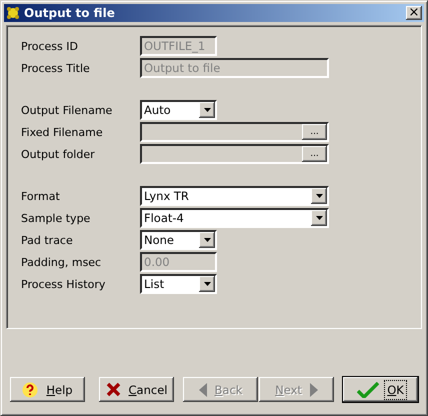 This screenshot has height=416, width=428. I want to click on dropdown: Auto, so click(178, 110).